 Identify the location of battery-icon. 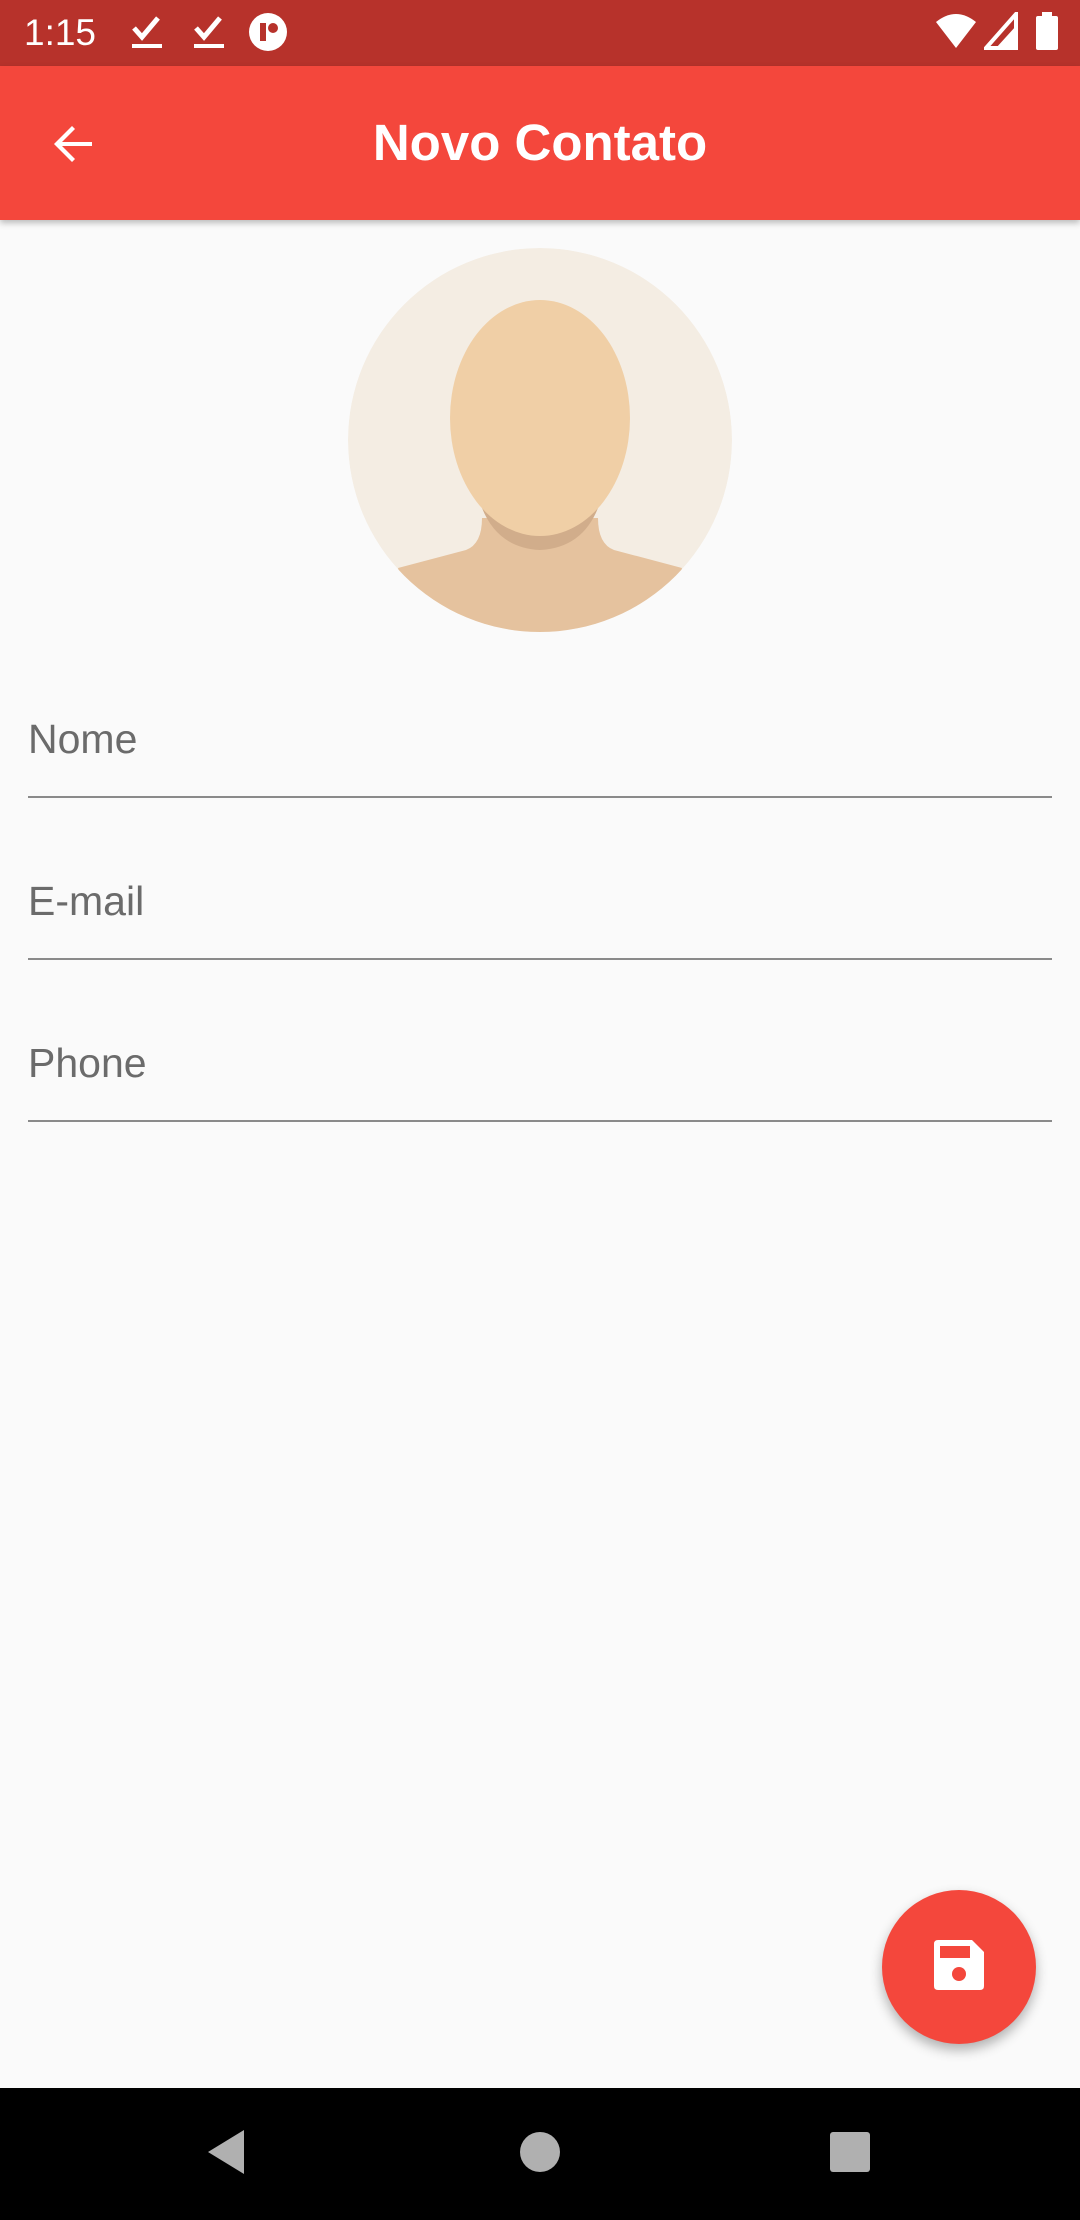
(1047, 34).